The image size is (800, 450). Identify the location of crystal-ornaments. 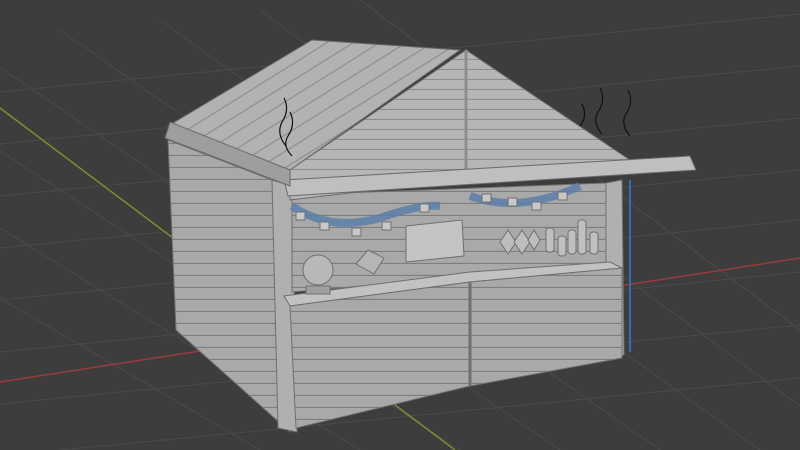
(520, 242).